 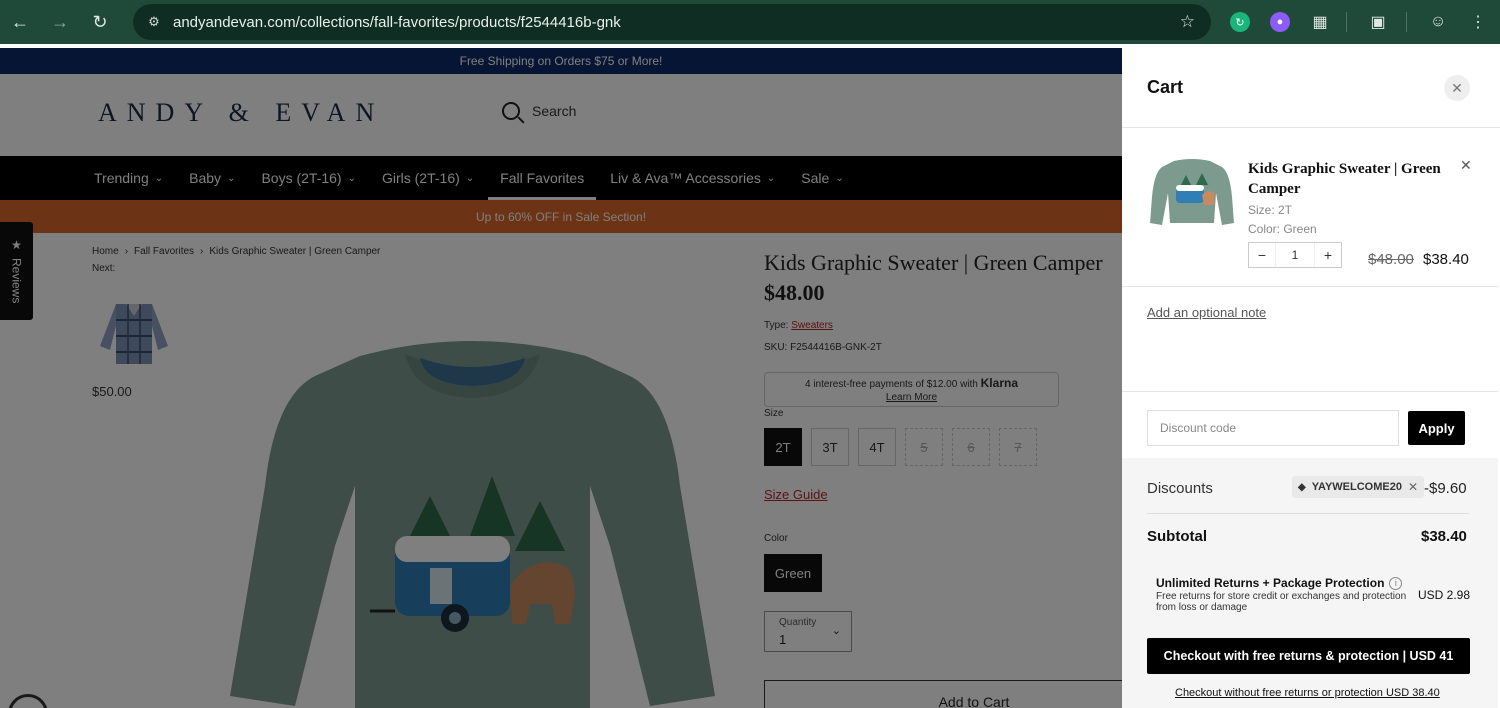 What do you see at coordinates (1192, 192) in the screenshot?
I see `cart-item-thumbnail` at bounding box center [1192, 192].